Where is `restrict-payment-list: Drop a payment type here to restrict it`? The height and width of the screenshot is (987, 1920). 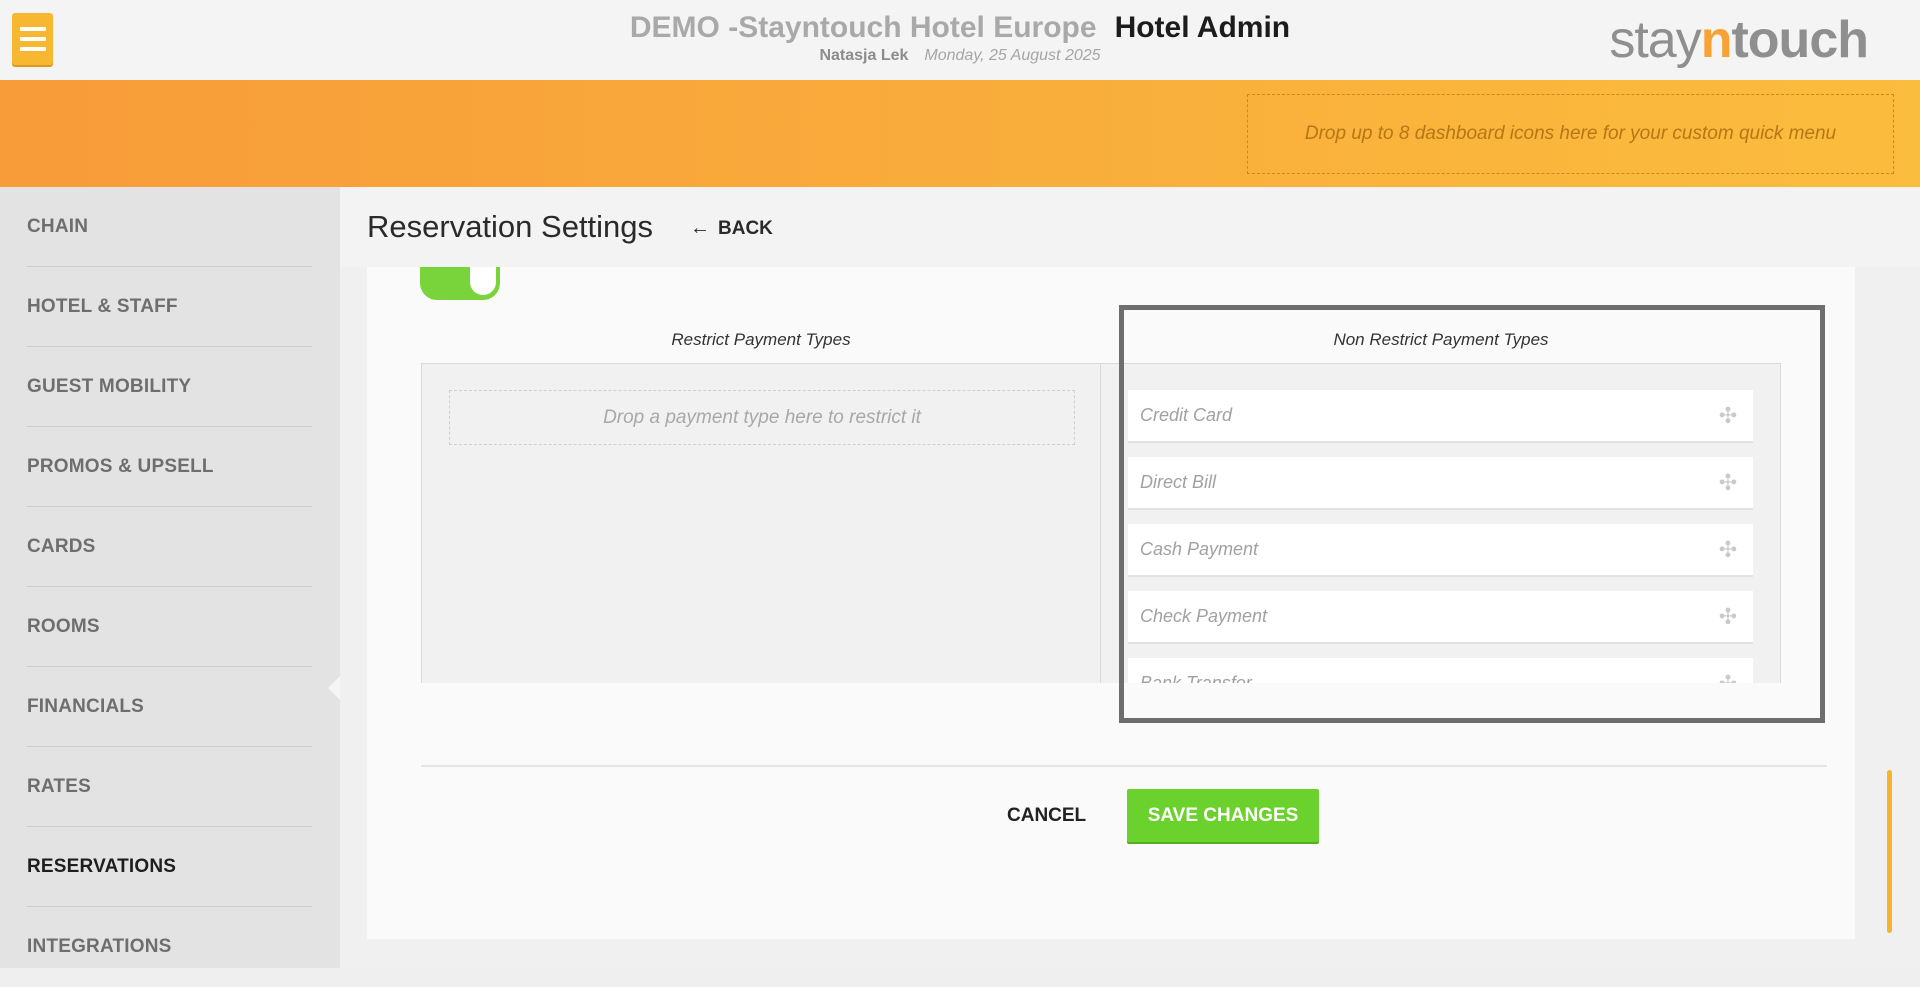 restrict-payment-list: Drop a payment type here to restrict it is located at coordinates (761, 523).